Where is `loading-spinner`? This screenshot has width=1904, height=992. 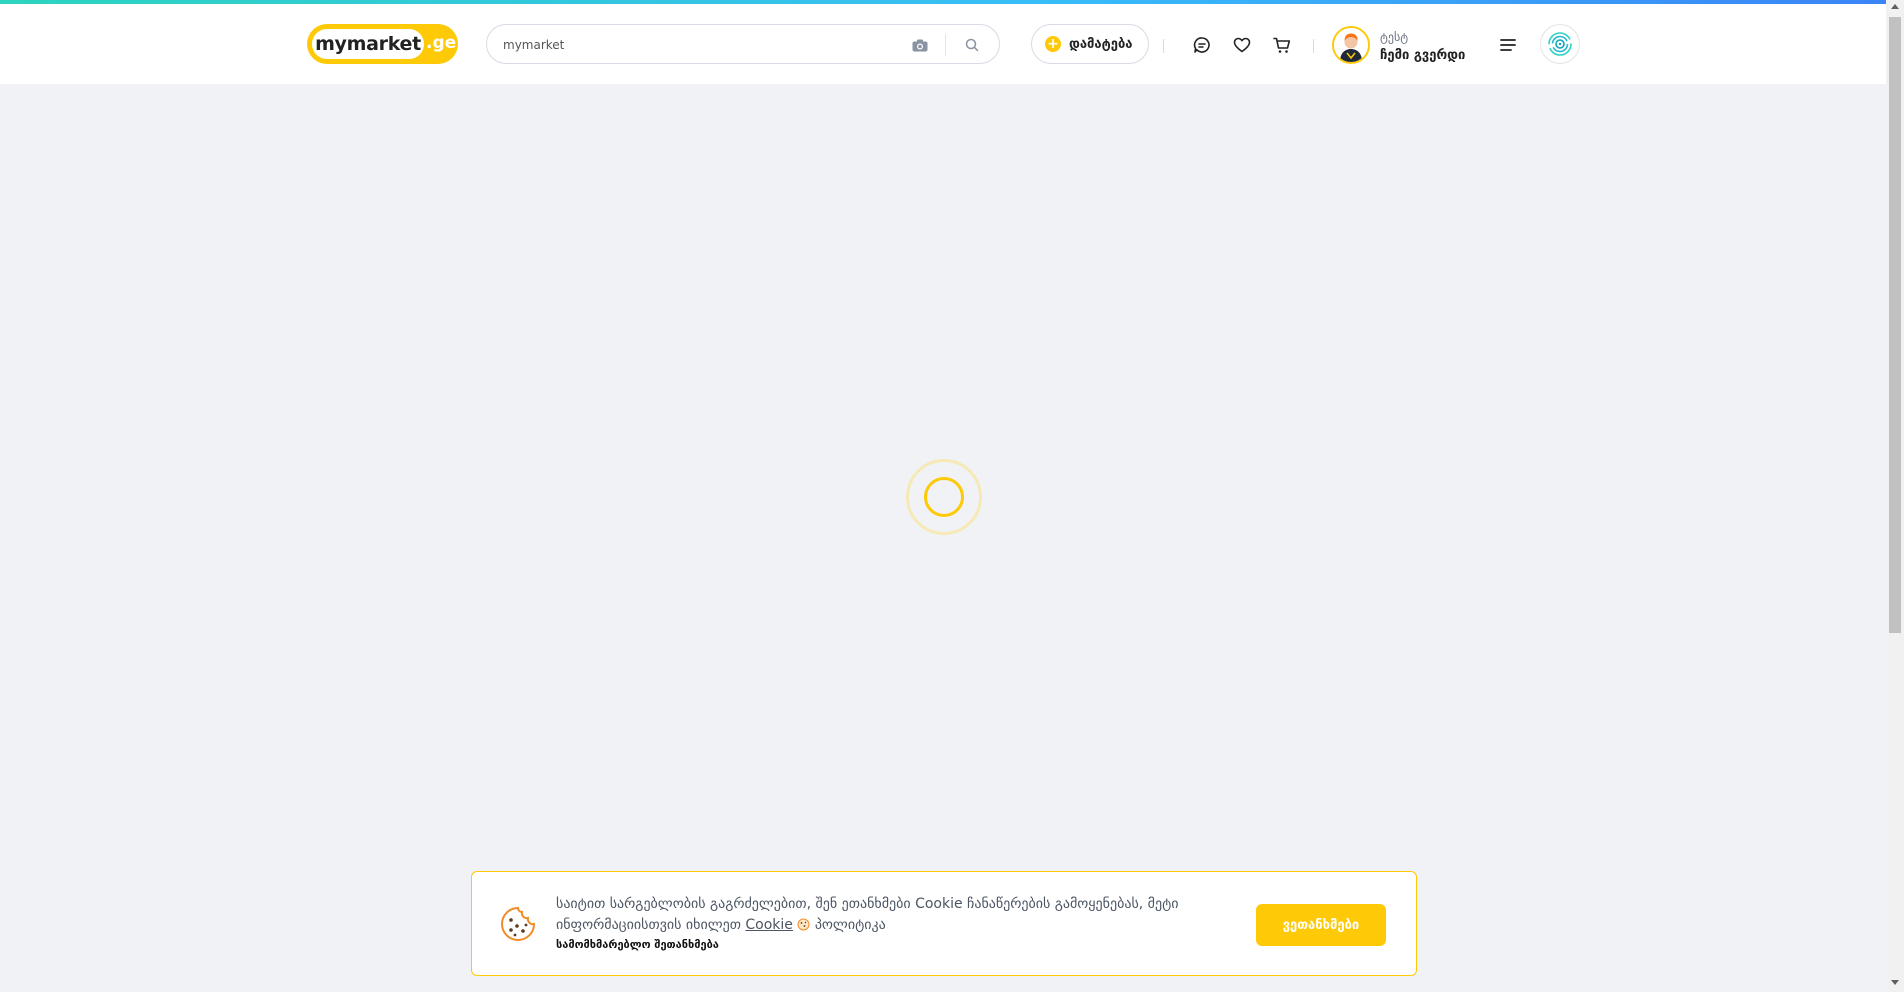
loading-spinner is located at coordinates (944, 497).